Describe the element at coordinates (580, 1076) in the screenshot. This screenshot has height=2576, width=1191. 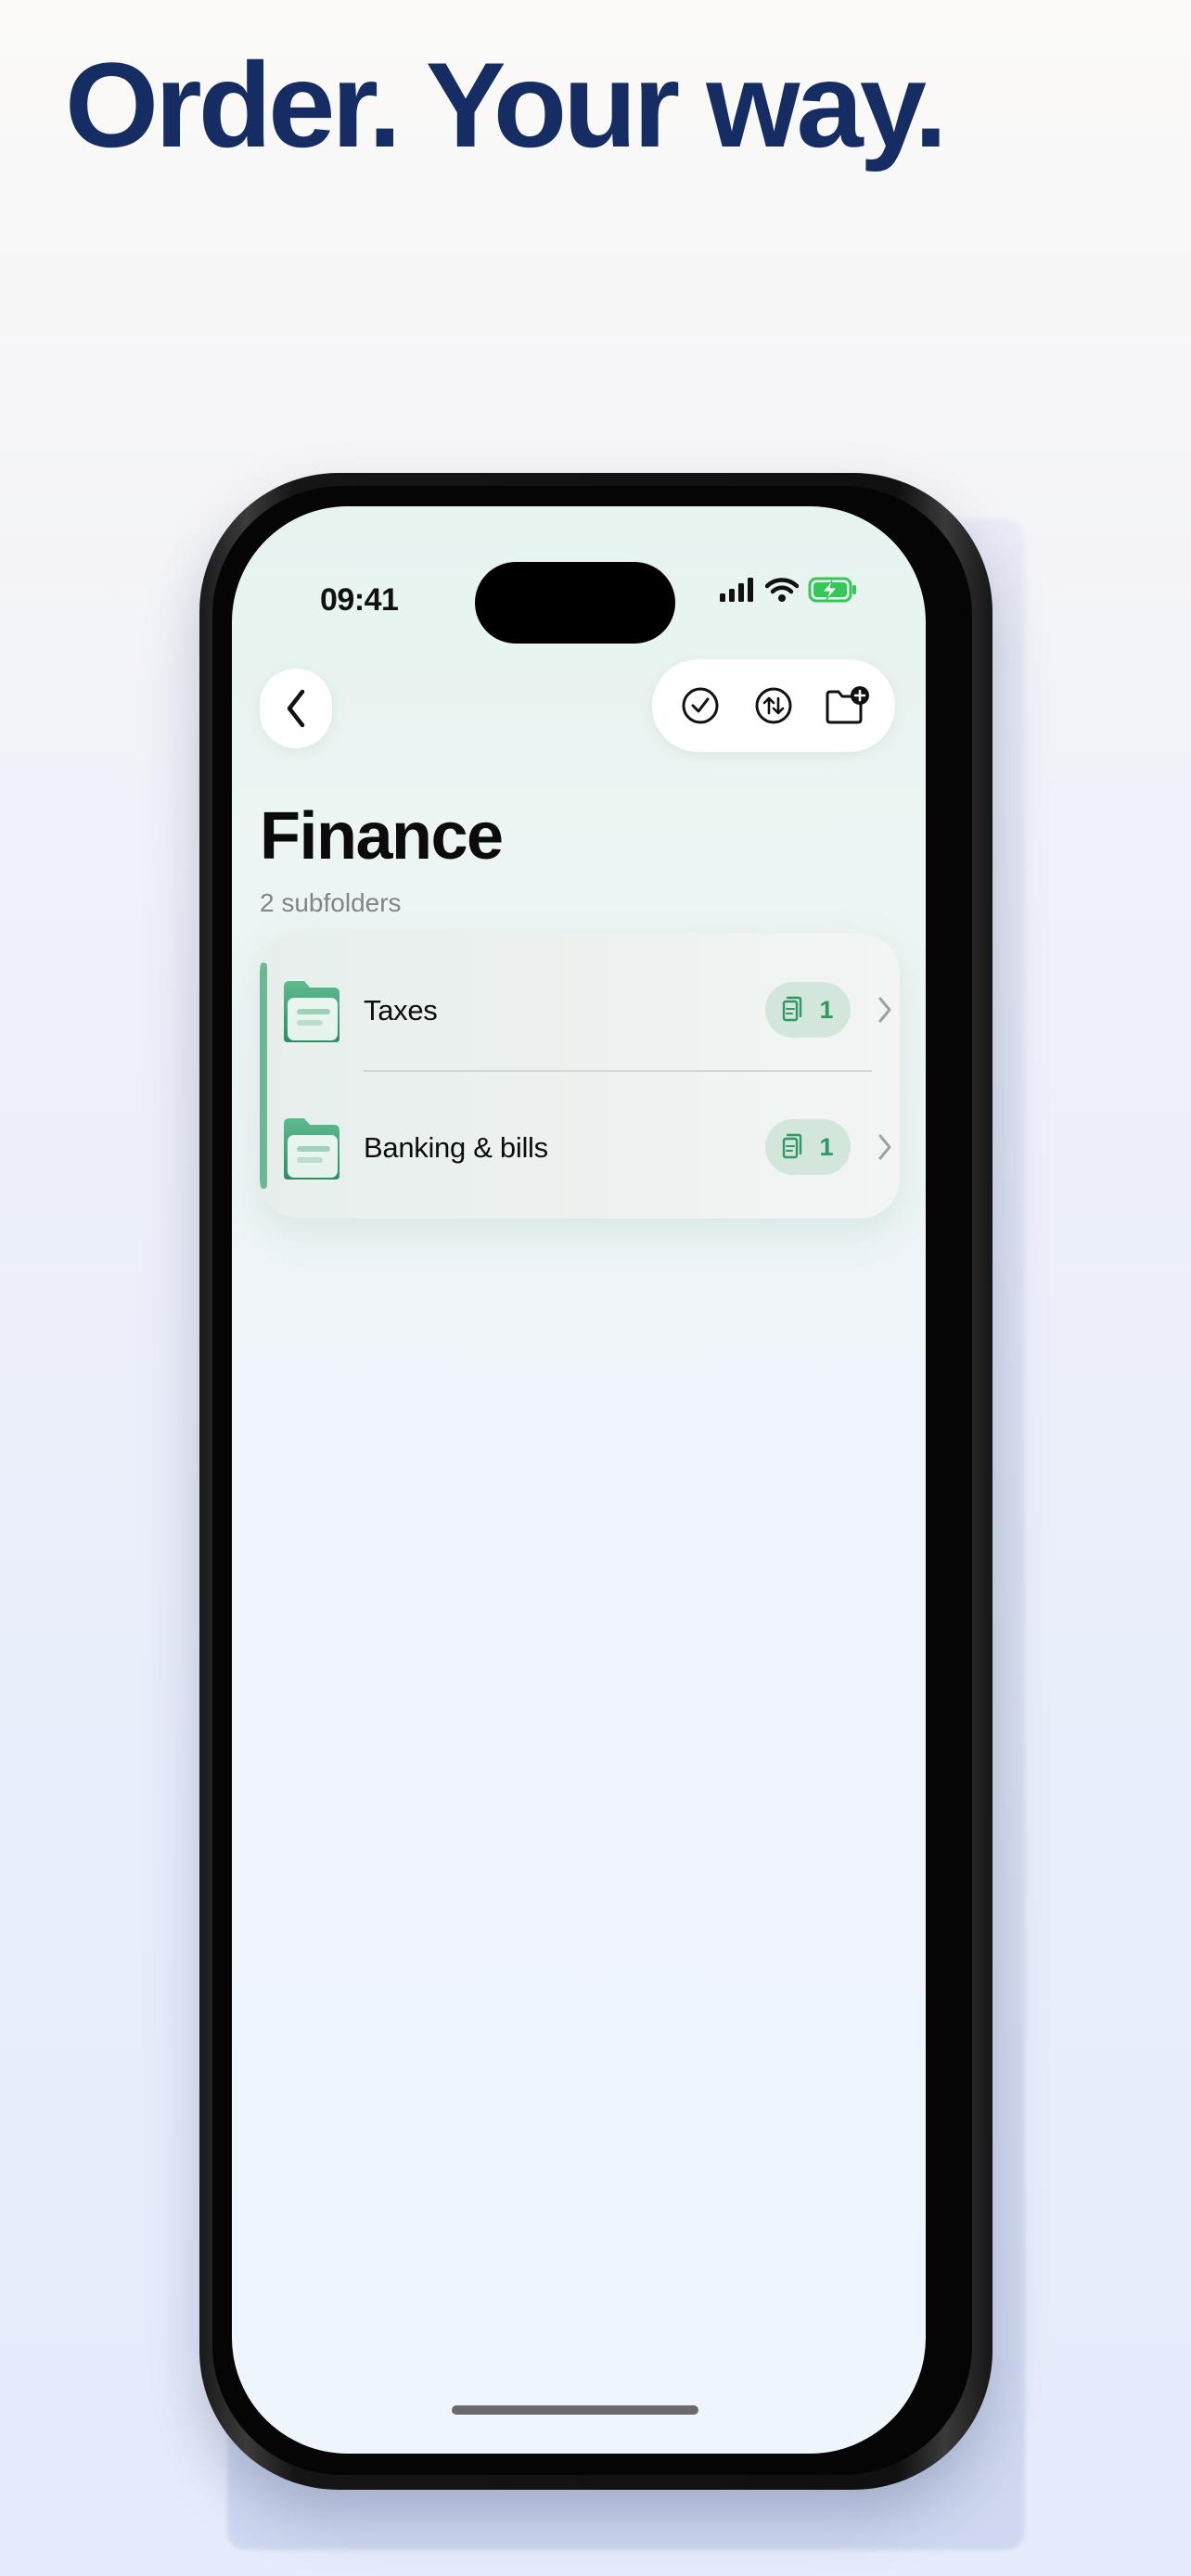
I see `folder-list: Taxes 1 Banking & bills 1` at that location.